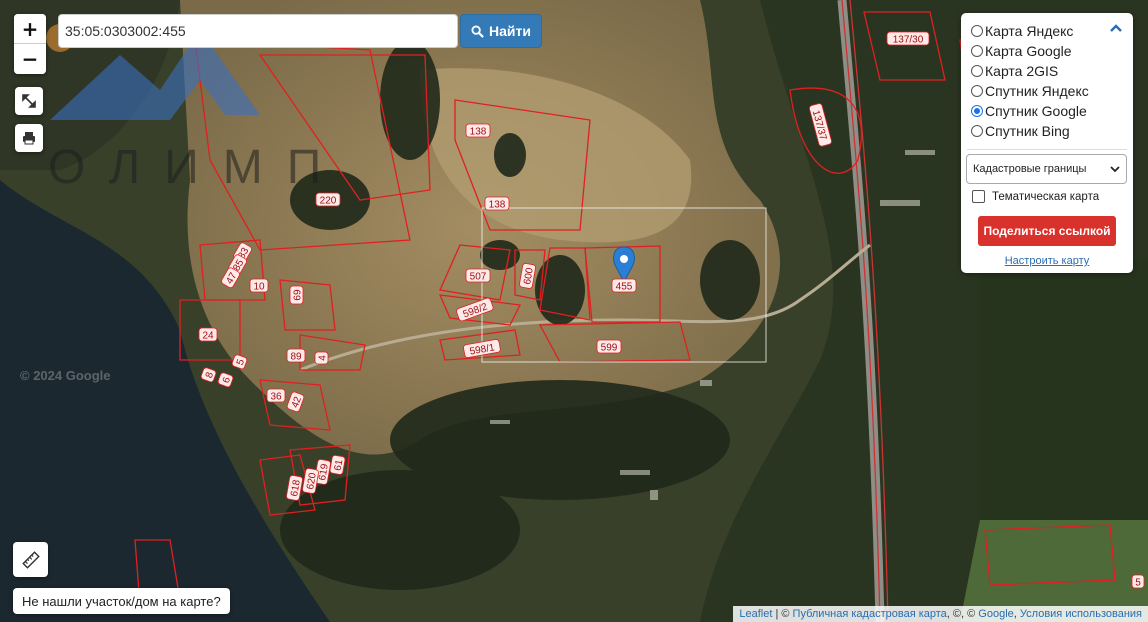 This screenshot has width=1148, height=622. What do you see at coordinates (477, 31) in the screenshot?
I see `search-icon` at bounding box center [477, 31].